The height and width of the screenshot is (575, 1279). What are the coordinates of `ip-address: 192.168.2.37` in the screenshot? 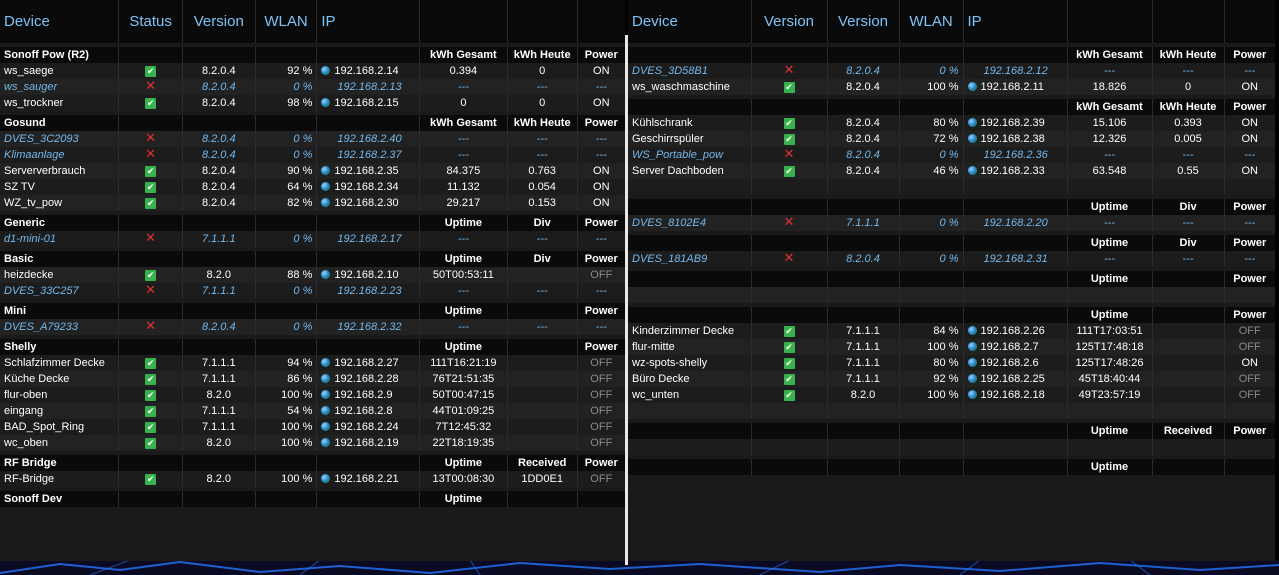 It's located at (369, 155).